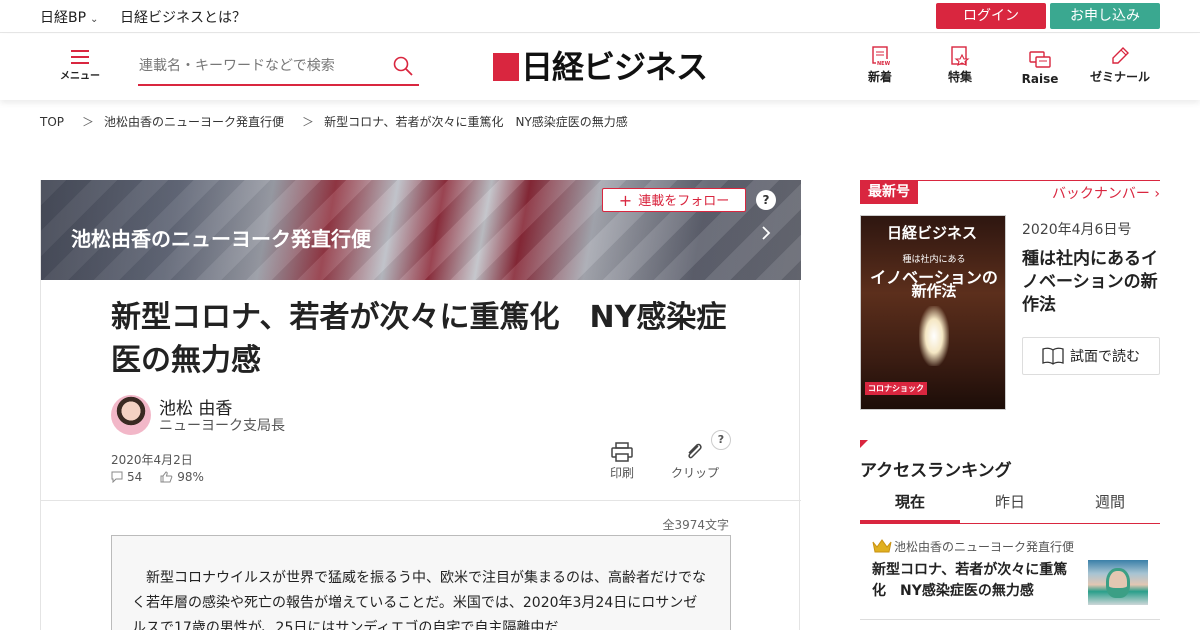 The width and height of the screenshot is (1200, 630). I want to click on character-count: 全3974文字, so click(695, 525).